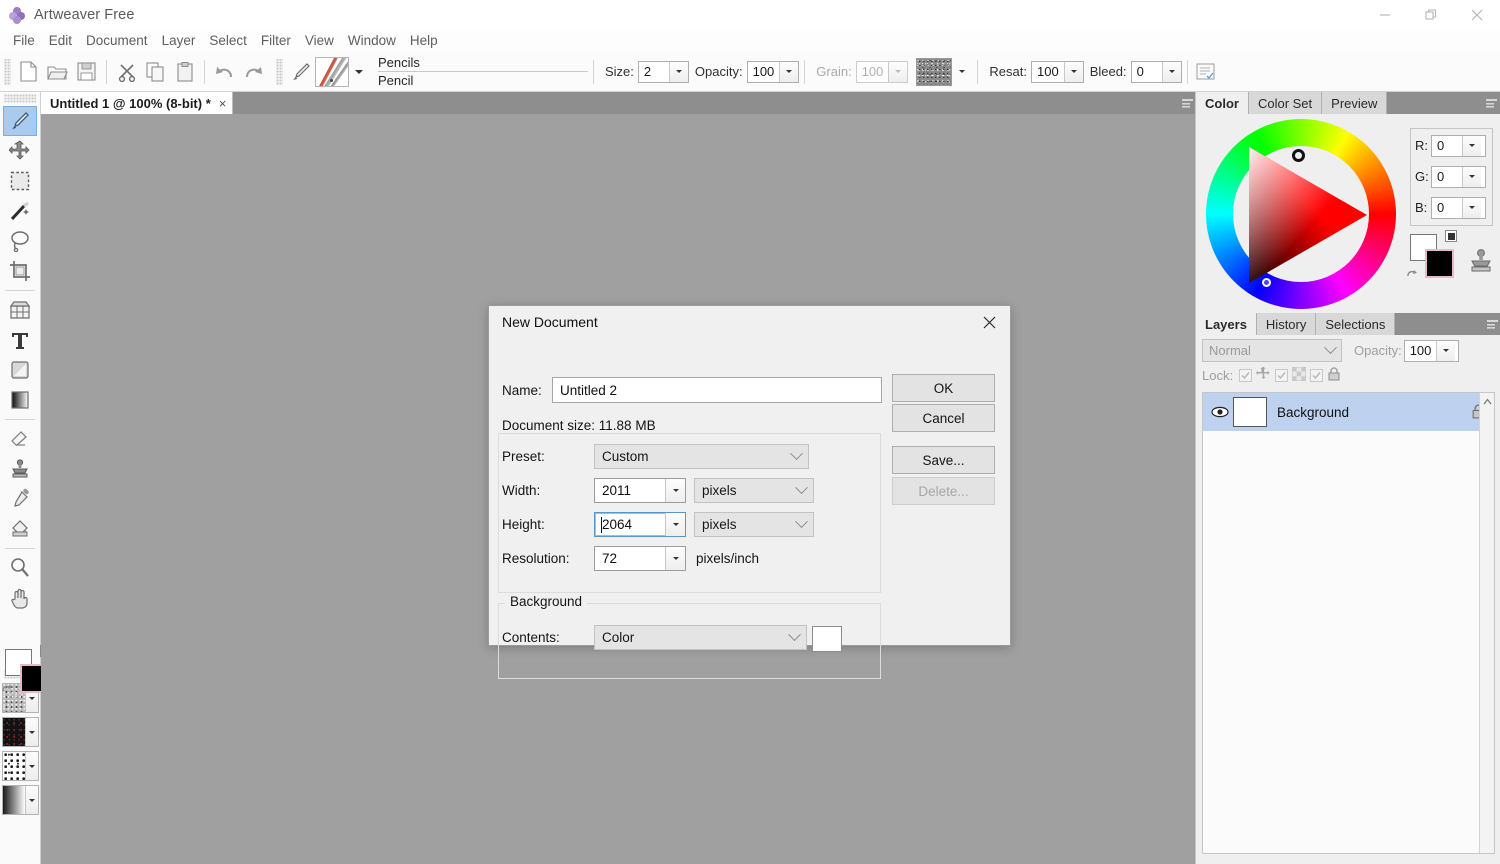 The width and height of the screenshot is (1500, 864). I want to click on tab-color-set: Color Set, so click(1285, 103).